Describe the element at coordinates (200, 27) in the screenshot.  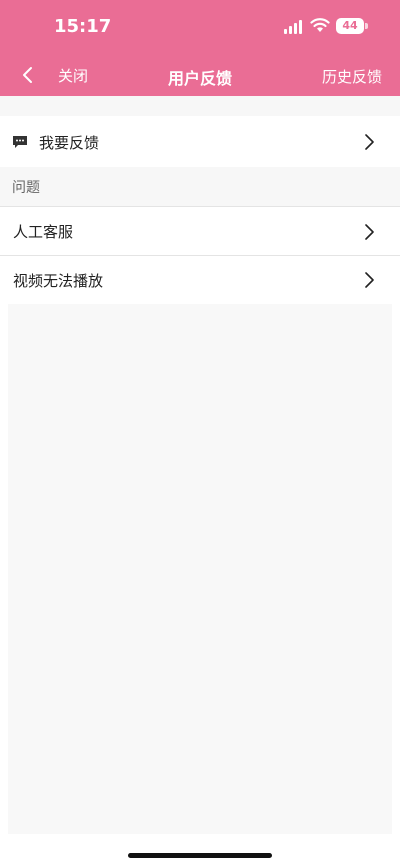
I see `status-bar: 15:17 44` at that location.